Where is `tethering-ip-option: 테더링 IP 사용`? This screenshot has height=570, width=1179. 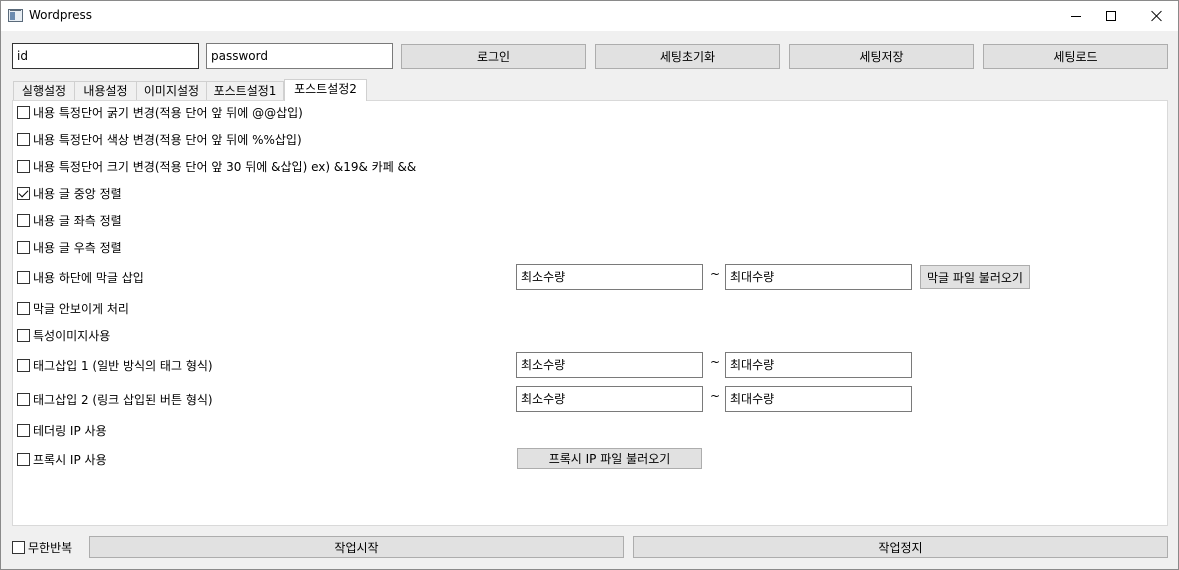 tethering-ip-option: 테더링 IP 사용 is located at coordinates (62, 430).